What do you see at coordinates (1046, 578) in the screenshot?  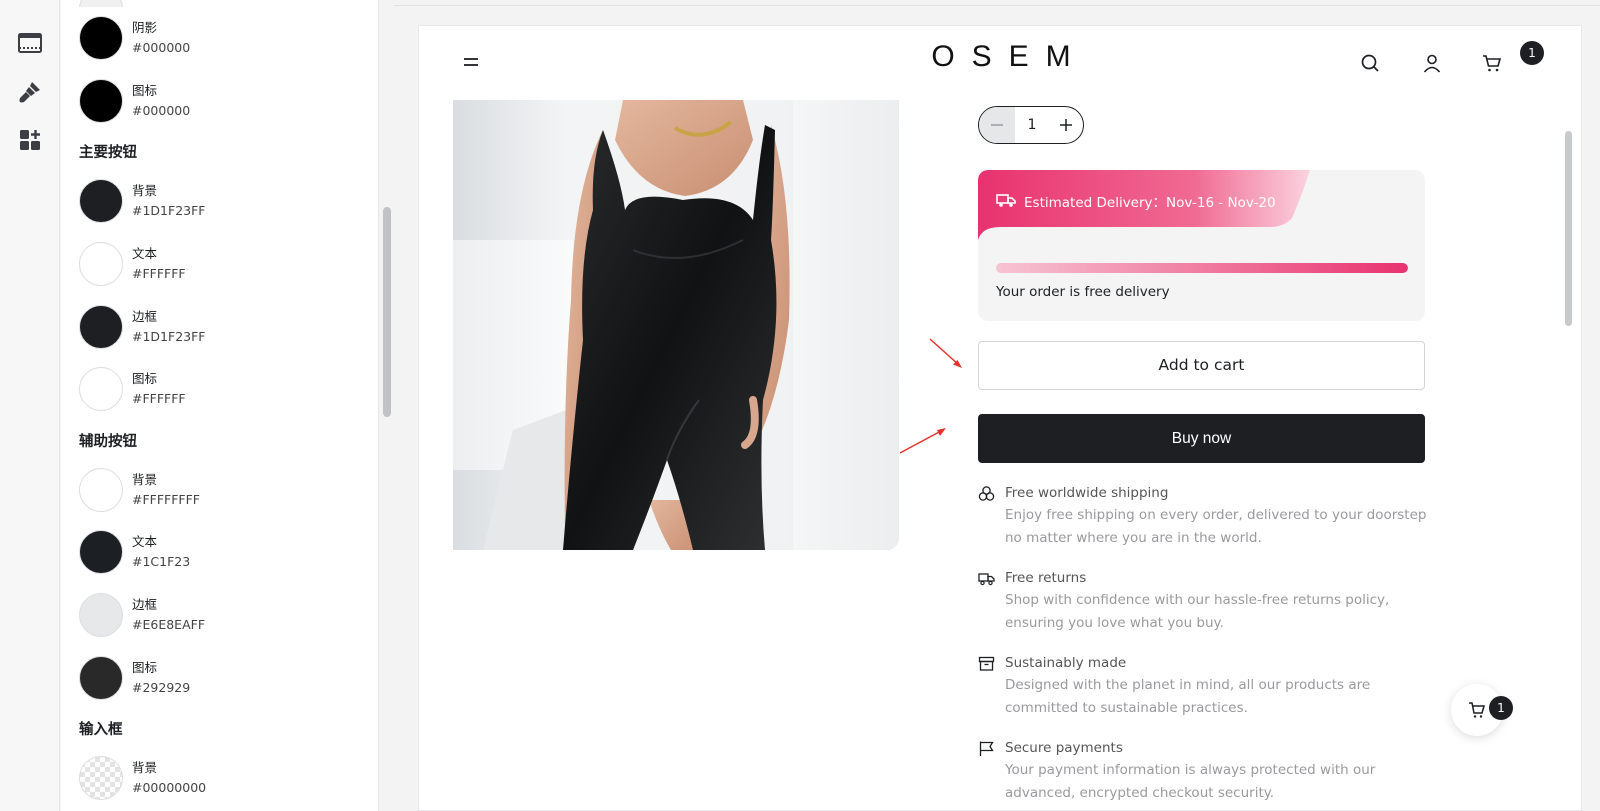 I see `feature-title: Free returns` at bounding box center [1046, 578].